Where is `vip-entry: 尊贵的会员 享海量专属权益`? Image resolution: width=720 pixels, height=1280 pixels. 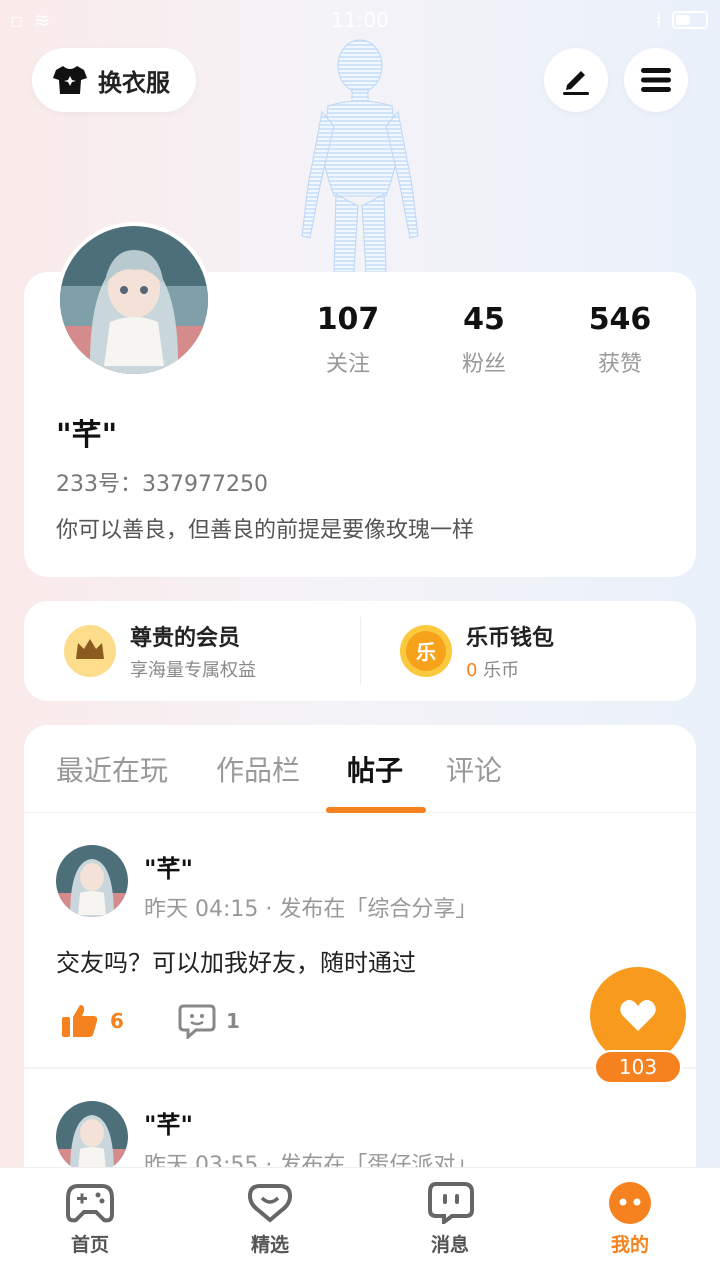
vip-entry: 尊贵的会员 享海量专属权益 is located at coordinates (192, 651).